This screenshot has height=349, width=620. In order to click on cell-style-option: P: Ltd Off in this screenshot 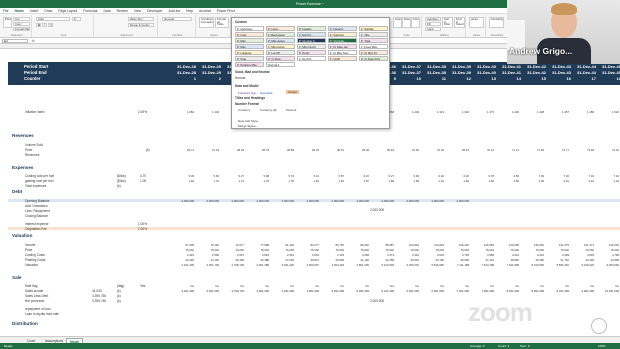, I will do `click(280, 52)`.